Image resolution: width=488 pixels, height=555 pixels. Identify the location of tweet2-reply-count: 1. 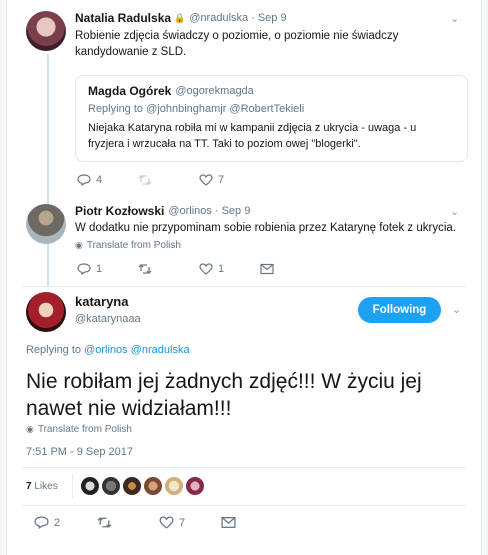
(99, 269).